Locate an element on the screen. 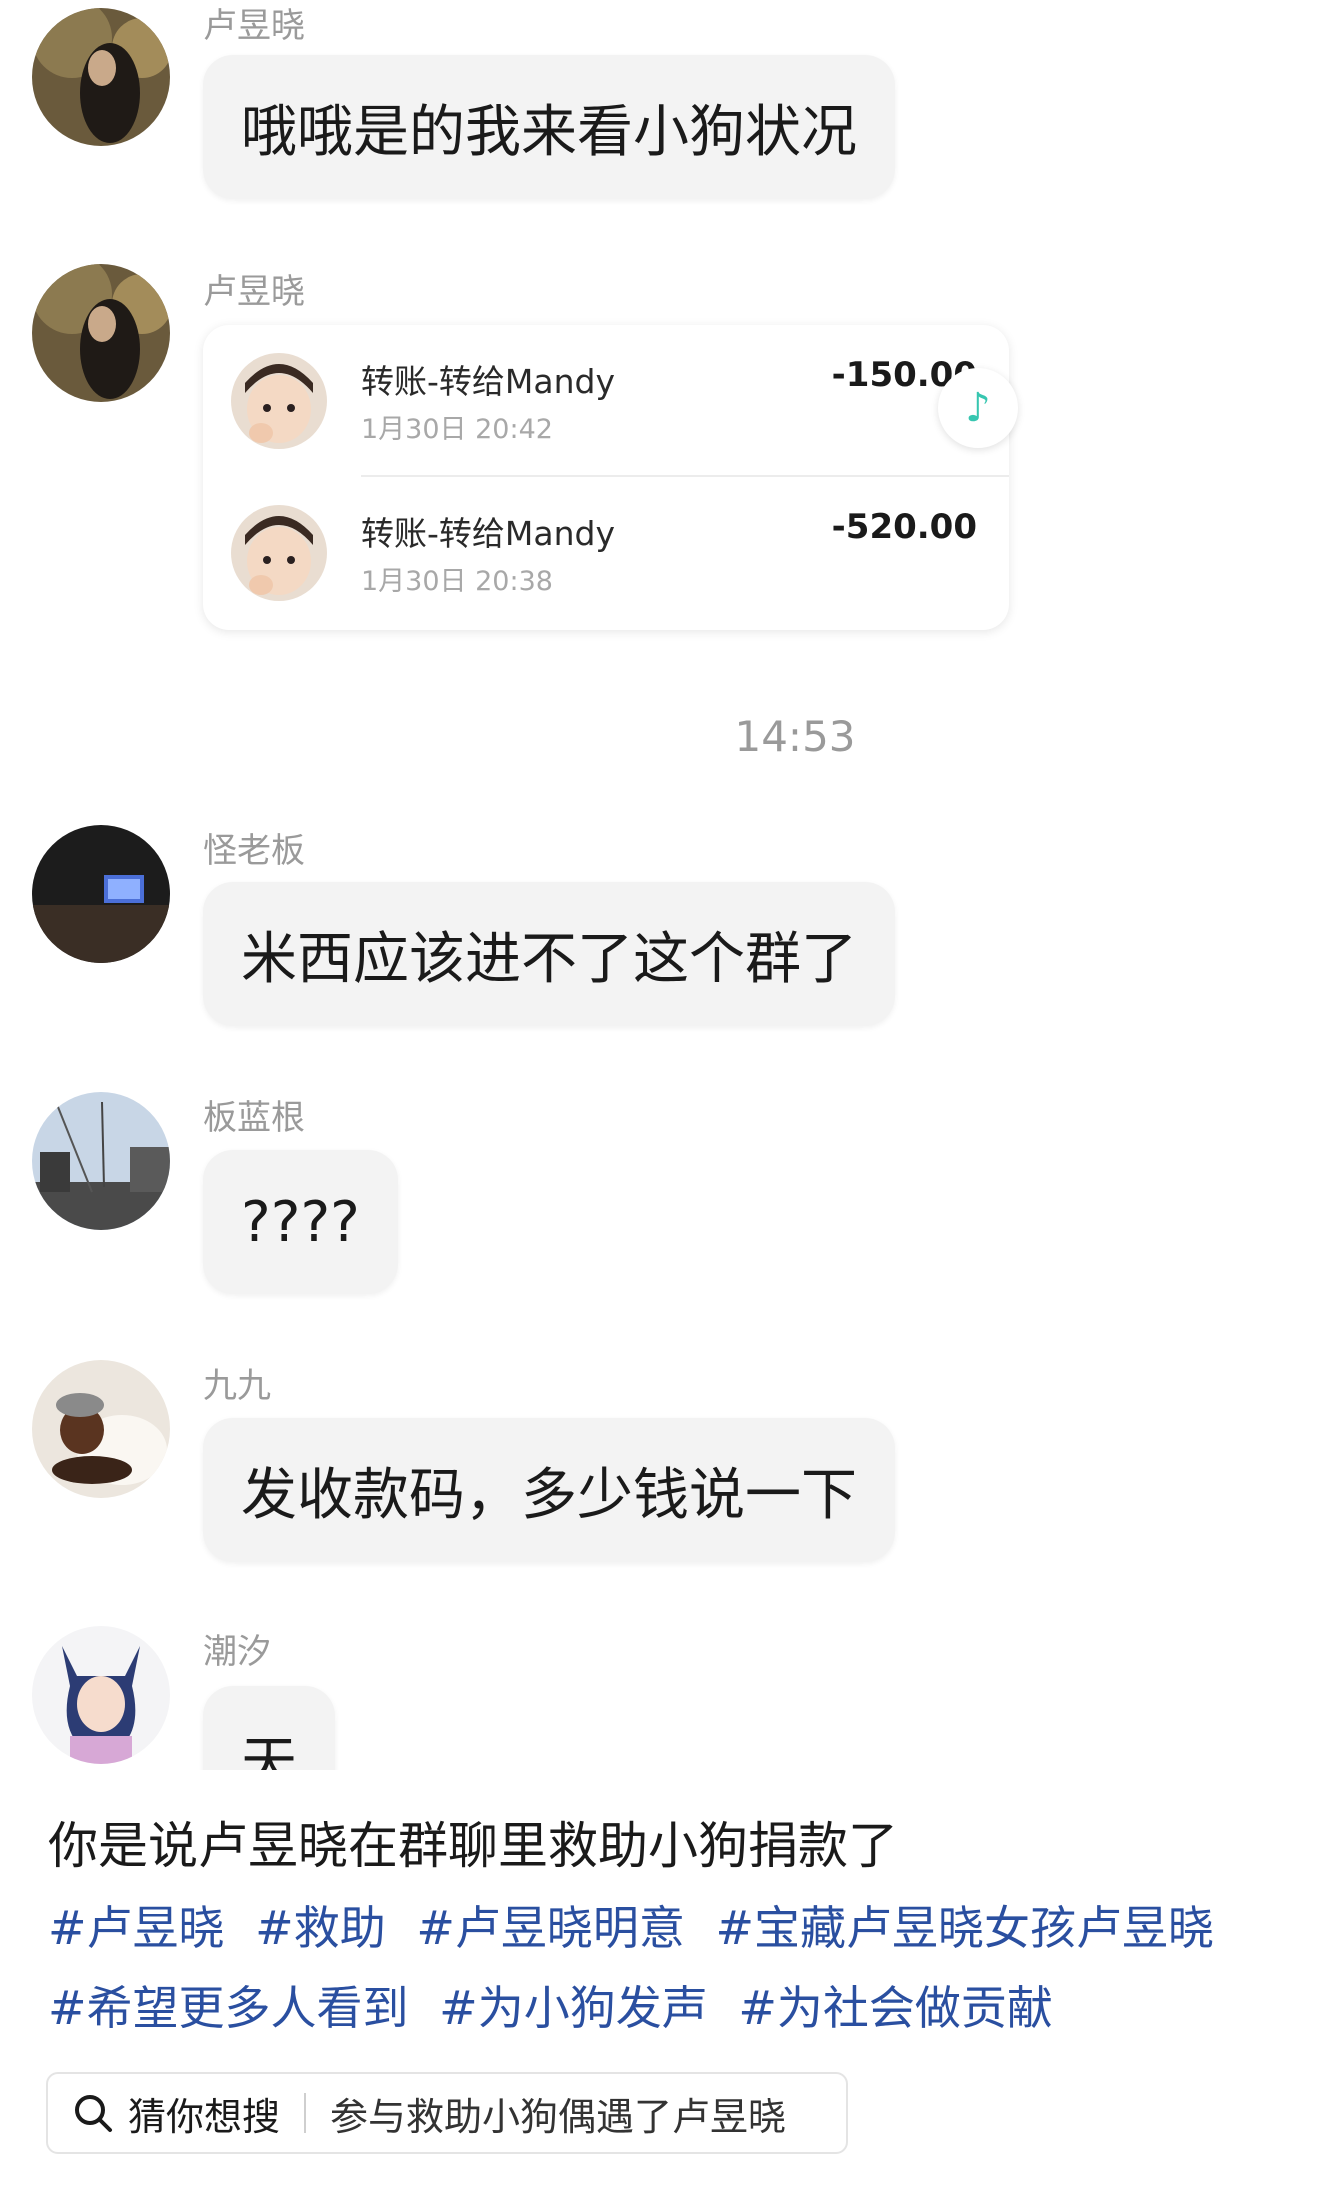 The height and width of the screenshot is (2195, 1320). divider is located at coordinates (305, 2113).